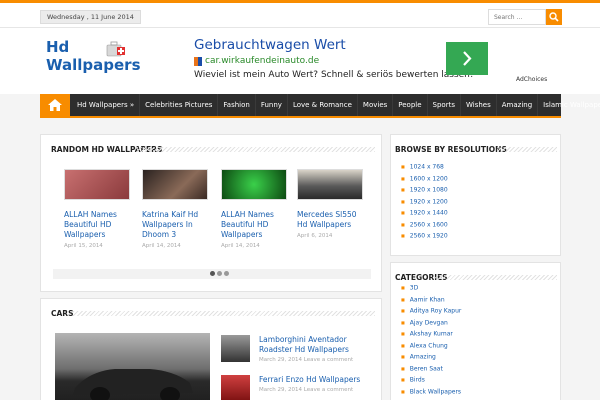  What do you see at coordinates (431, 323) in the screenshot?
I see `category-link: Ajay Devgan` at bounding box center [431, 323].